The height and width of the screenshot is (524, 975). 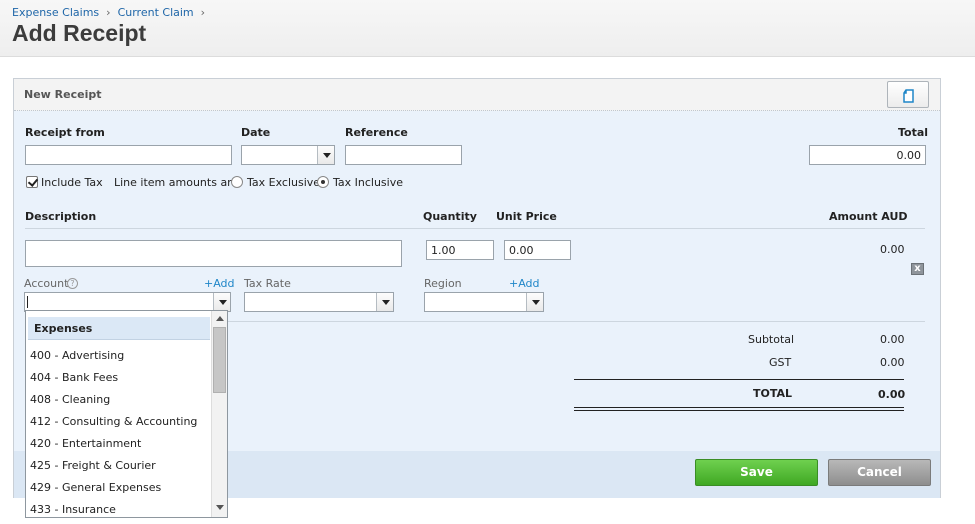 What do you see at coordinates (267, 283) in the screenshot?
I see `tax-rate-label: Tax Rate` at bounding box center [267, 283].